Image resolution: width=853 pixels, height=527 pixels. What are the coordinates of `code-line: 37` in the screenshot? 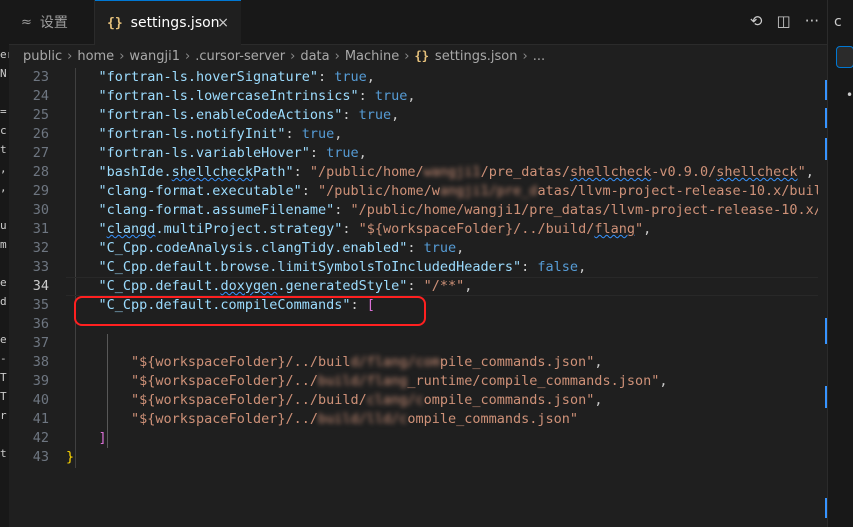 It's located at (418, 343).